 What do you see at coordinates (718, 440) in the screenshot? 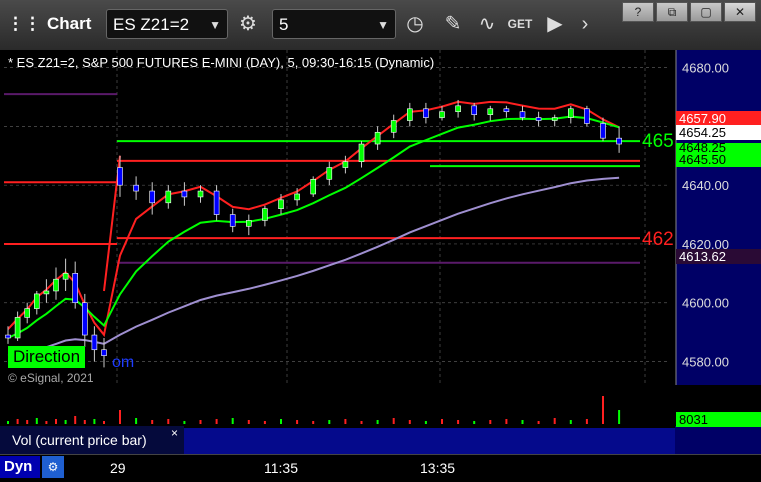
I see `volume-axis` at bounding box center [718, 440].